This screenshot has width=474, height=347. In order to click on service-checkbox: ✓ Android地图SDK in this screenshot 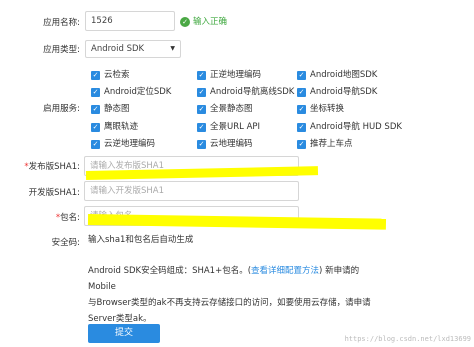, I will do `click(337, 75)`.